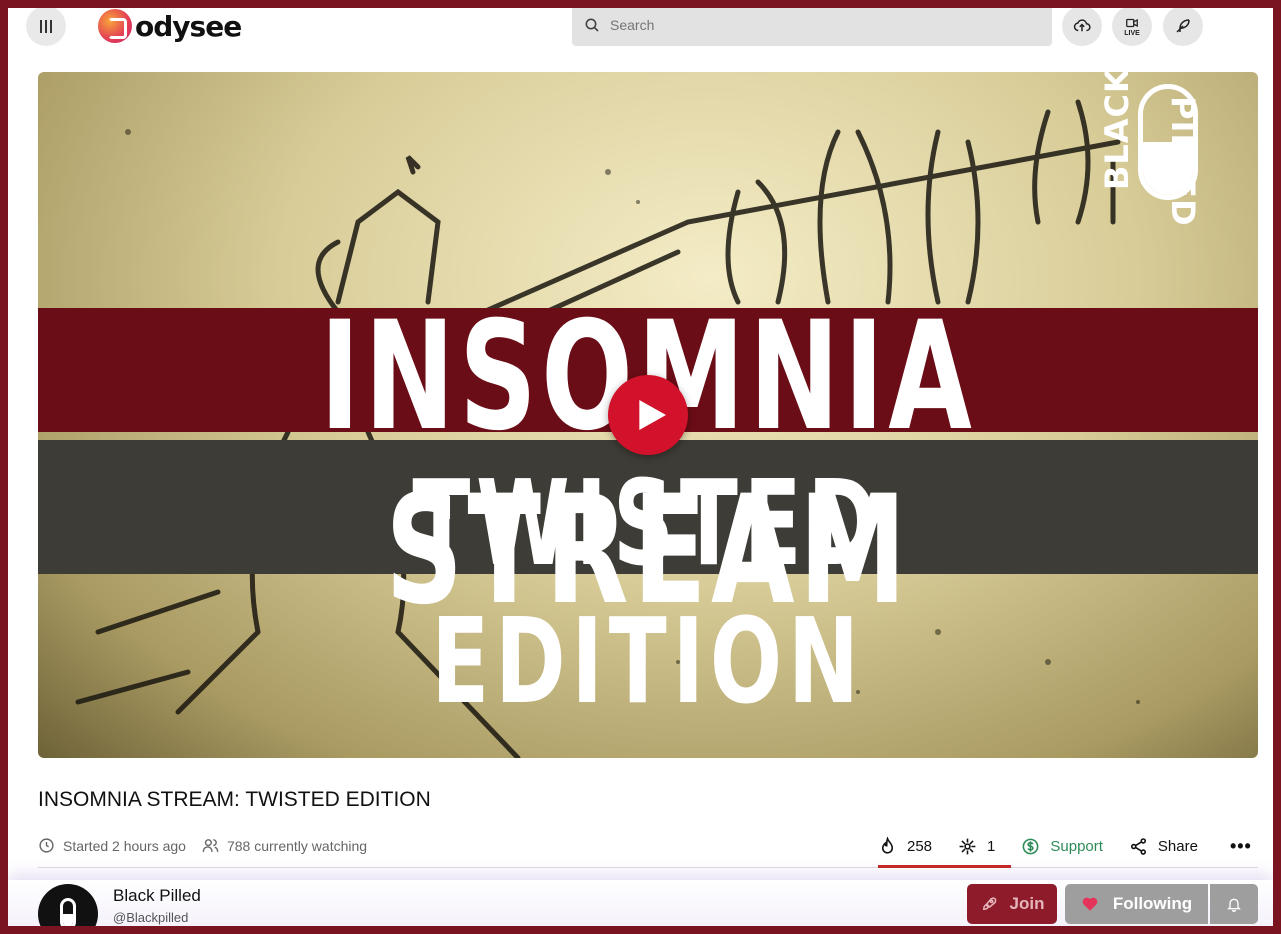 The height and width of the screenshot is (934, 1281). I want to click on watching-text: 788 currently watching, so click(297, 845).